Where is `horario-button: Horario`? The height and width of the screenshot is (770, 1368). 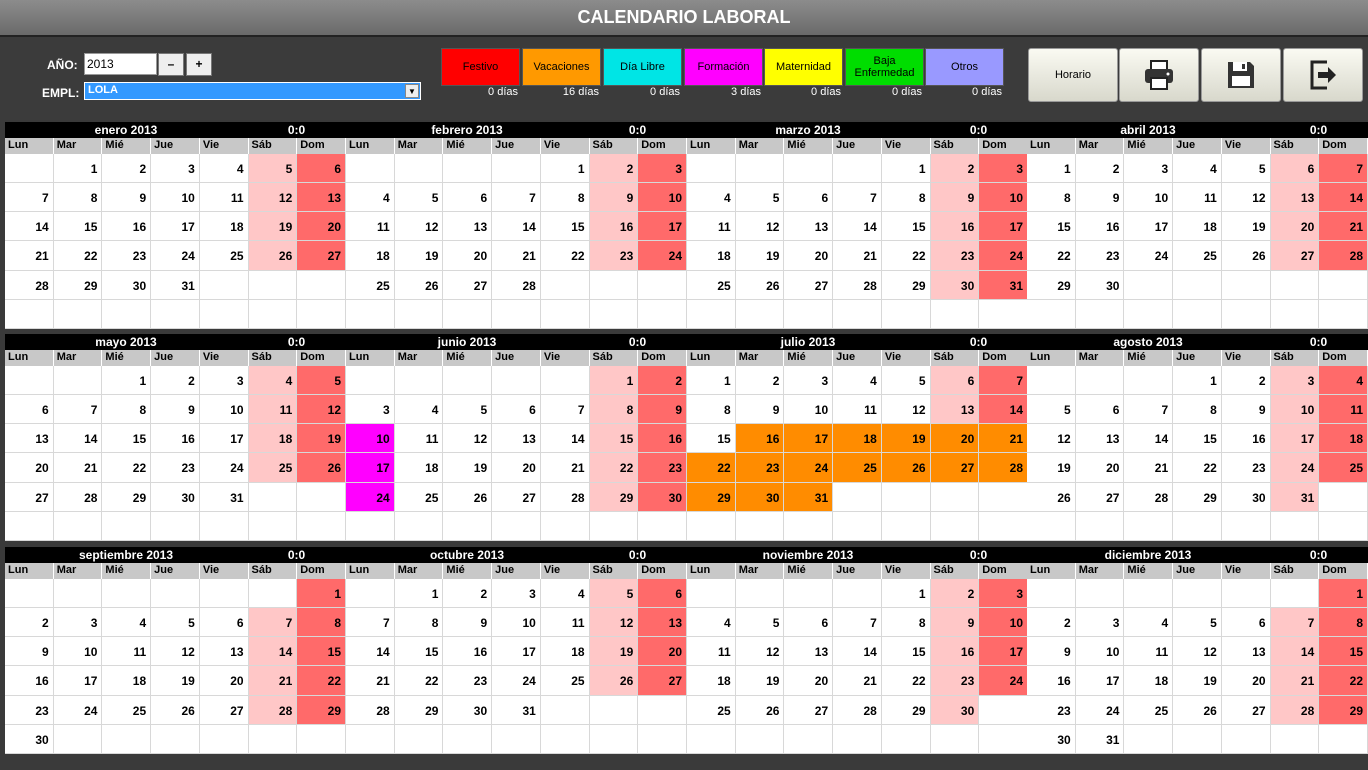
horario-button: Horario is located at coordinates (1073, 75).